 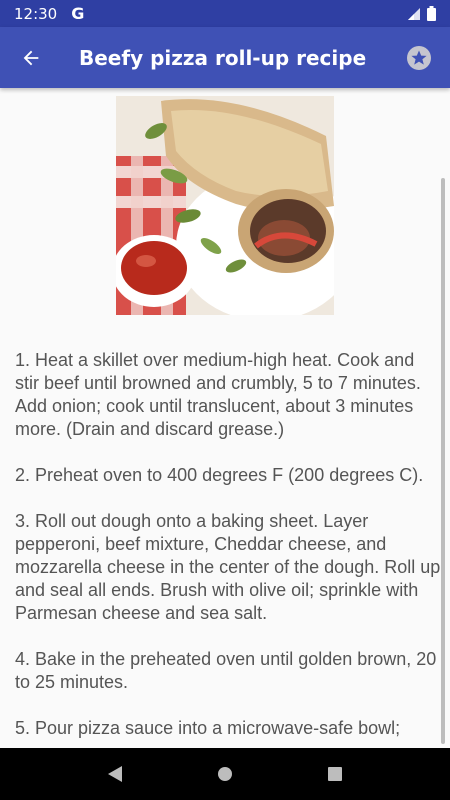 What do you see at coordinates (36, 13) in the screenshot?
I see `status-time: 12:30` at bounding box center [36, 13].